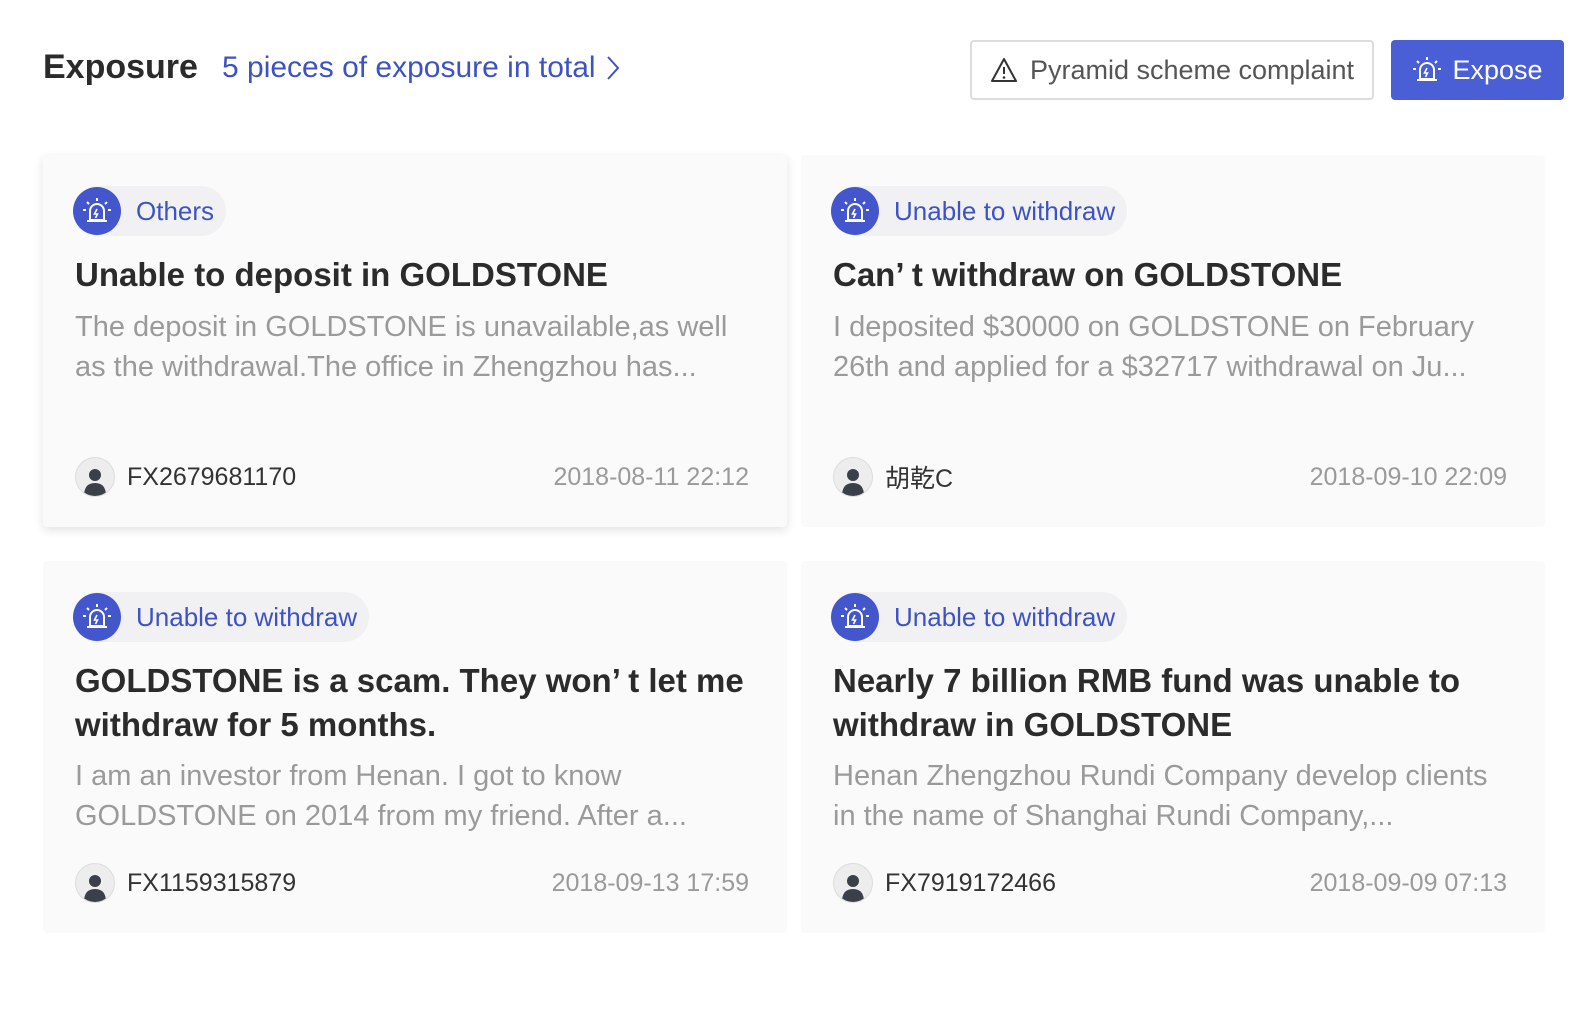  What do you see at coordinates (1192, 69) in the screenshot?
I see `pyramid-complaint-label: Pyramid scheme complaint` at bounding box center [1192, 69].